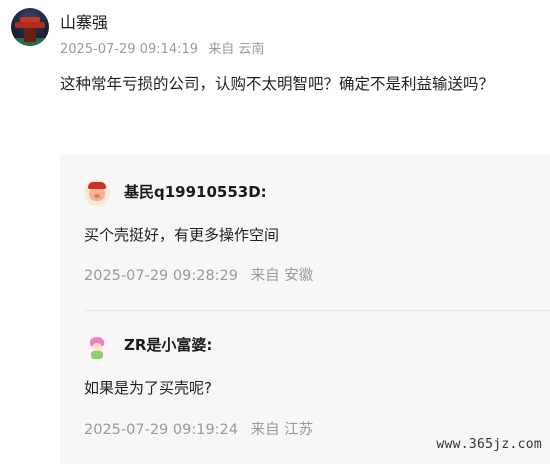  What do you see at coordinates (30, 35) in the screenshot?
I see `avatar-tower-shape` at bounding box center [30, 35].